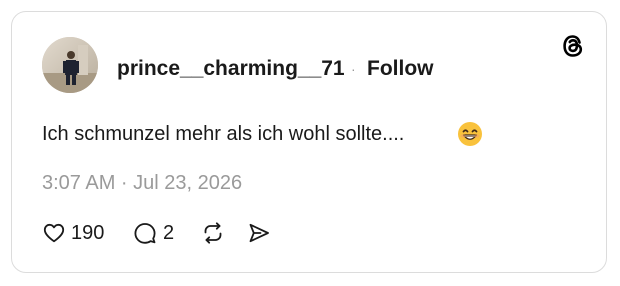 The width and height of the screenshot is (620, 286). What do you see at coordinates (142, 183) in the screenshot?
I see `post-timestamp: 3:07 AM · Jul 23, 2026` at bounding box center [142, 183].